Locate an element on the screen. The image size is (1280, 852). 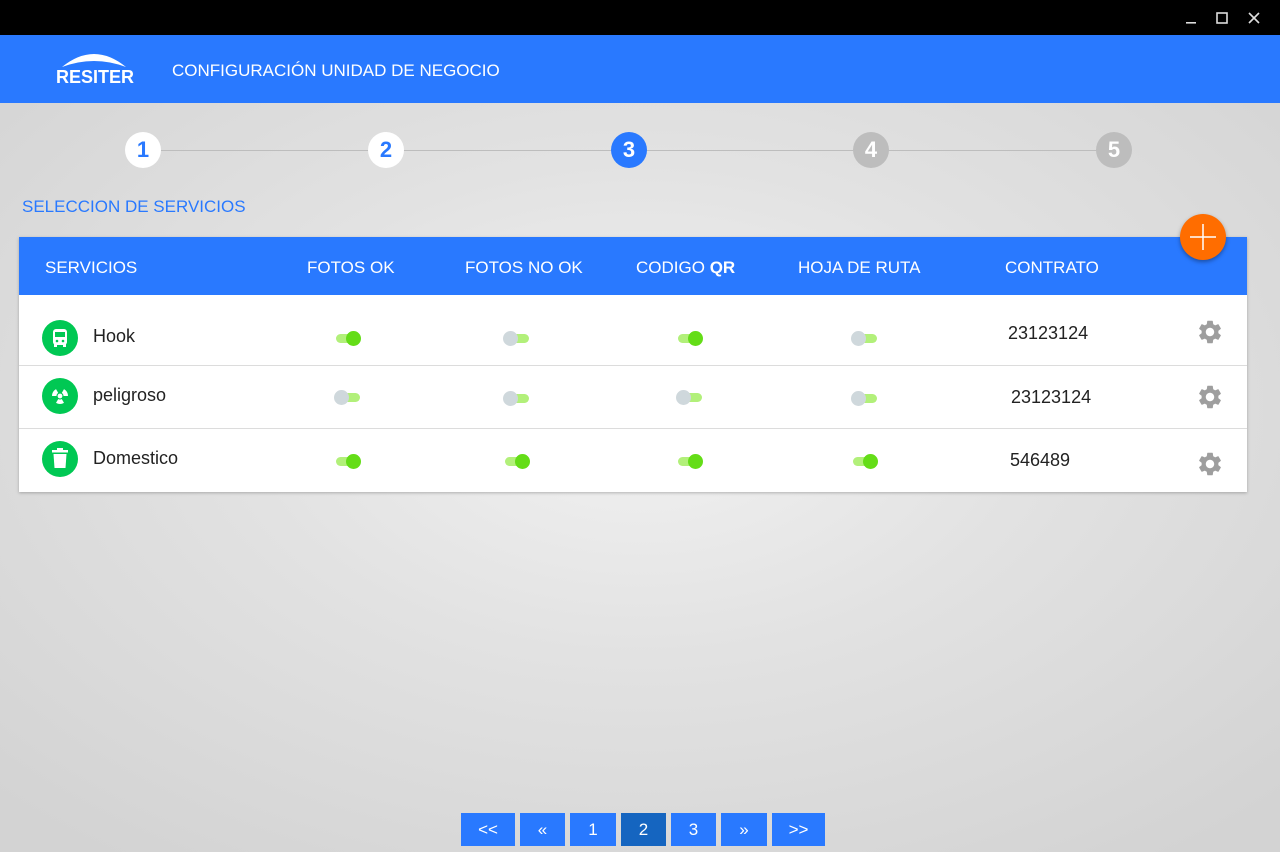
service-name: Hook is located at coordinates (114, 336).